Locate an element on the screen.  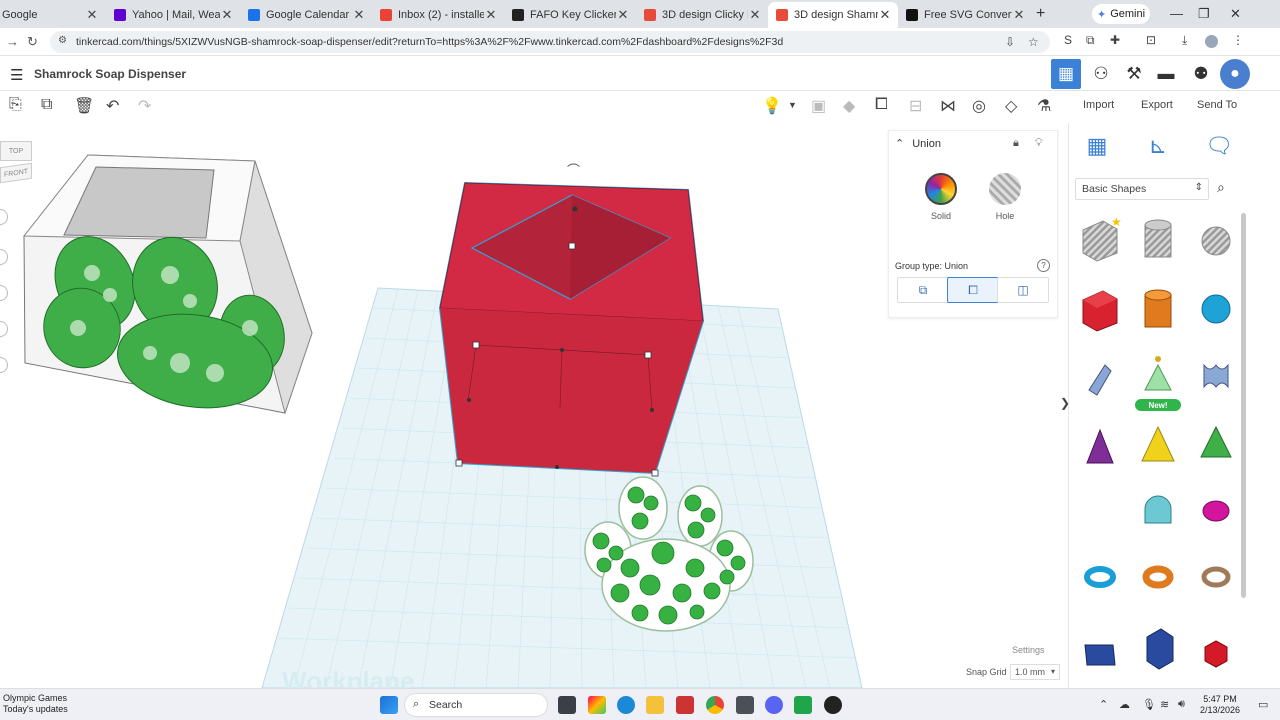
snap-grid-select: 1.0 mm ▾ is located at coordinates (1035, 672).